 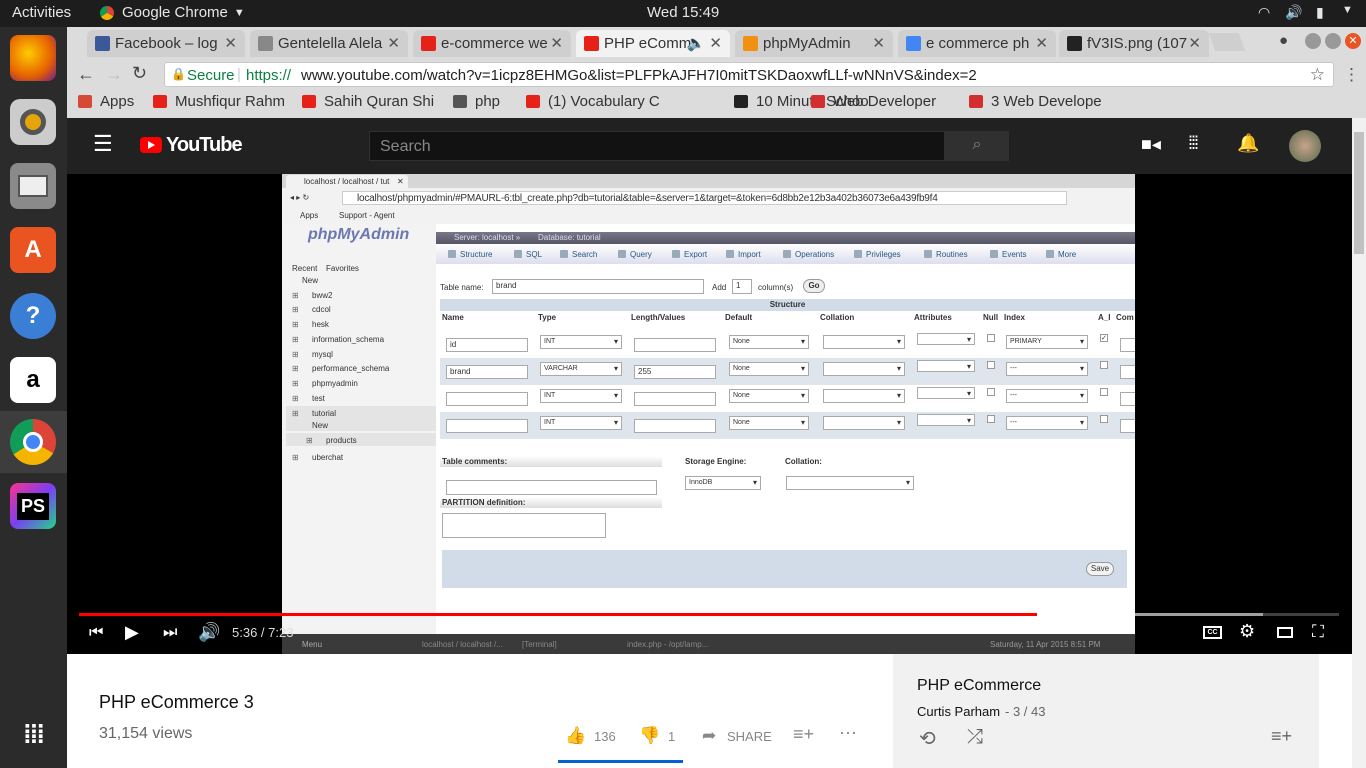 I want to click on pma-ai-checkbox: ✓, so click(x=1104, y=338).